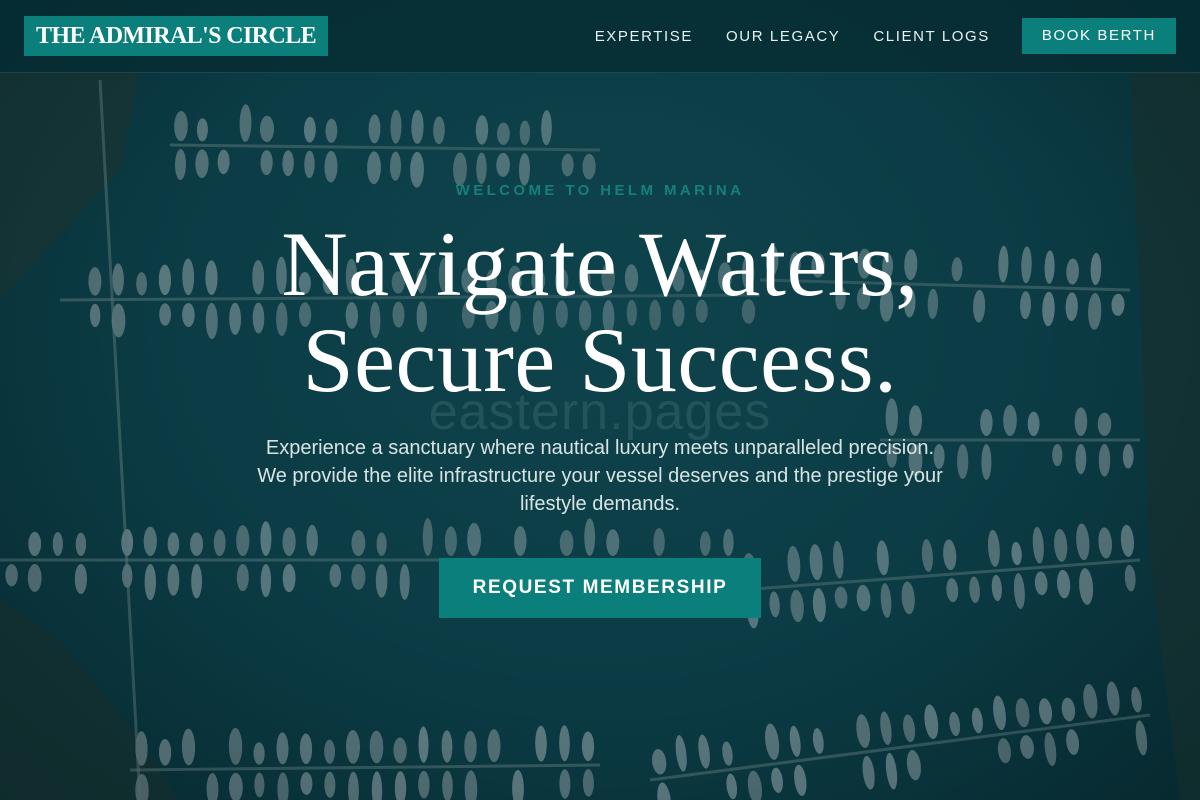 The width and height of the screenshot is (1200, 800). Describe the element at coordinates (600, 588) in the screenshot. I see `request-membership-button: REQUEST MEMBERSHIP` at that location.